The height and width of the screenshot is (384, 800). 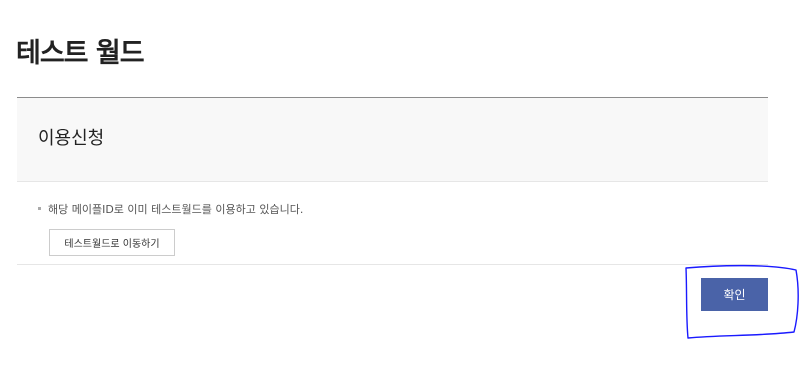 I want to click on confirm-button: 확인, so click(x=734, y=294).